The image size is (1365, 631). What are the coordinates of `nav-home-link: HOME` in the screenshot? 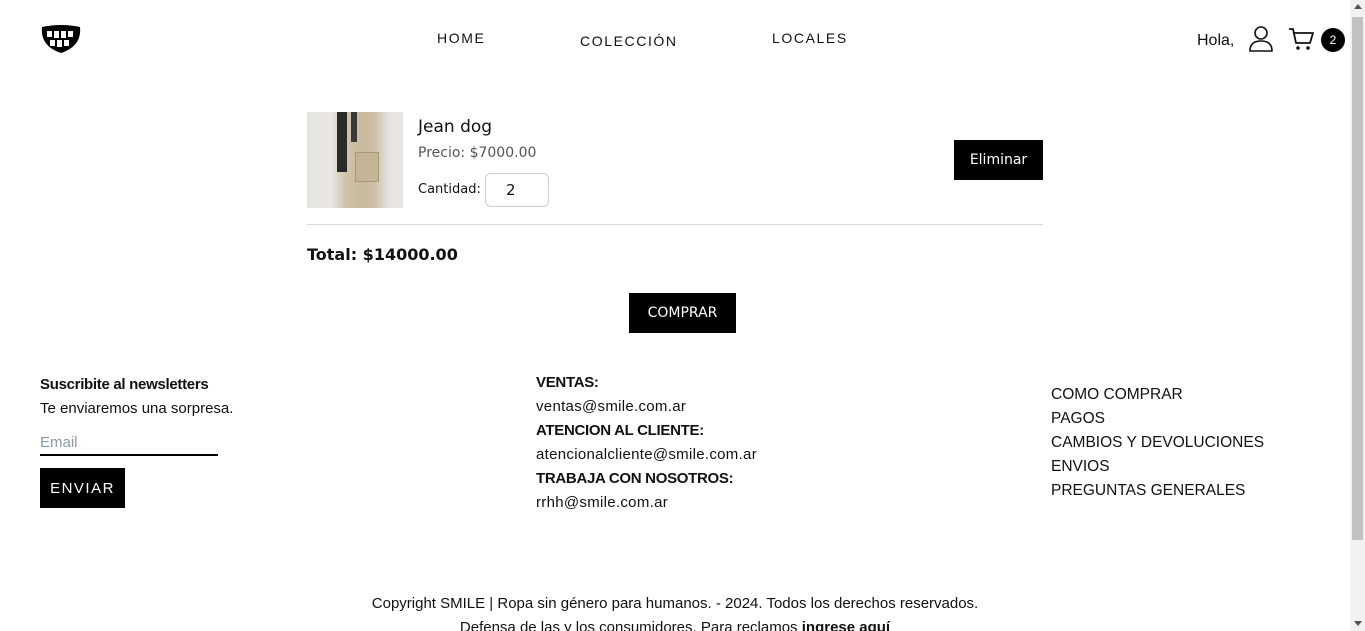 It's located at (461, 38).